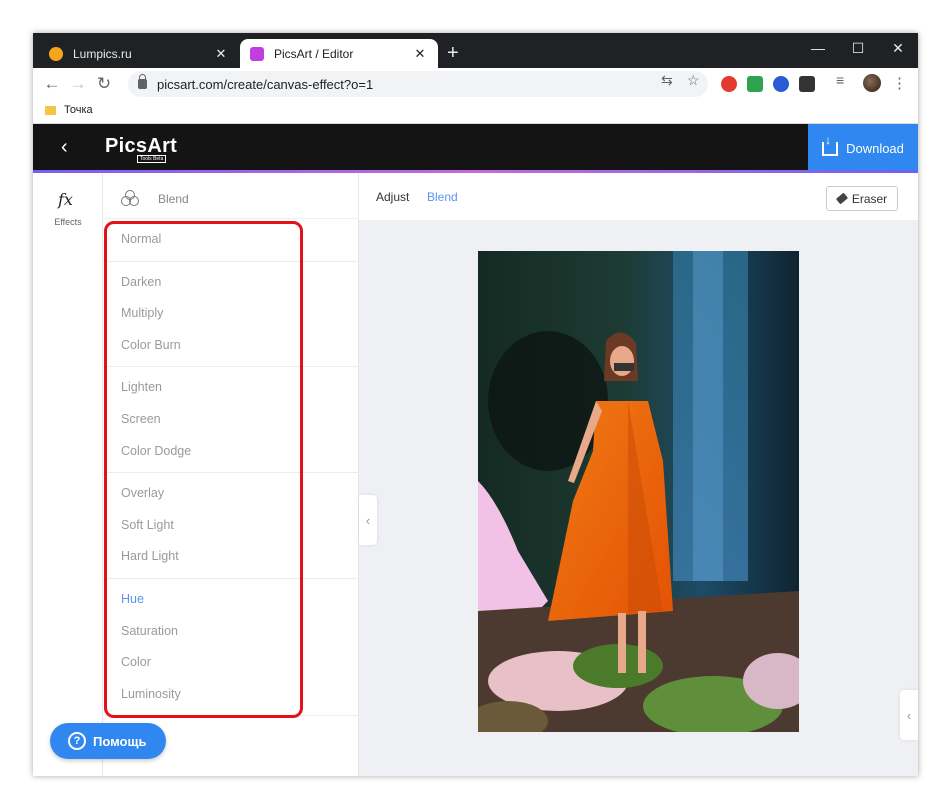 This screenshot has height=808, width=950. What do you see at coordinates (442, 197) in the screenshot?
I see `tab-blend: Blend` at bounding box center [442, 197].